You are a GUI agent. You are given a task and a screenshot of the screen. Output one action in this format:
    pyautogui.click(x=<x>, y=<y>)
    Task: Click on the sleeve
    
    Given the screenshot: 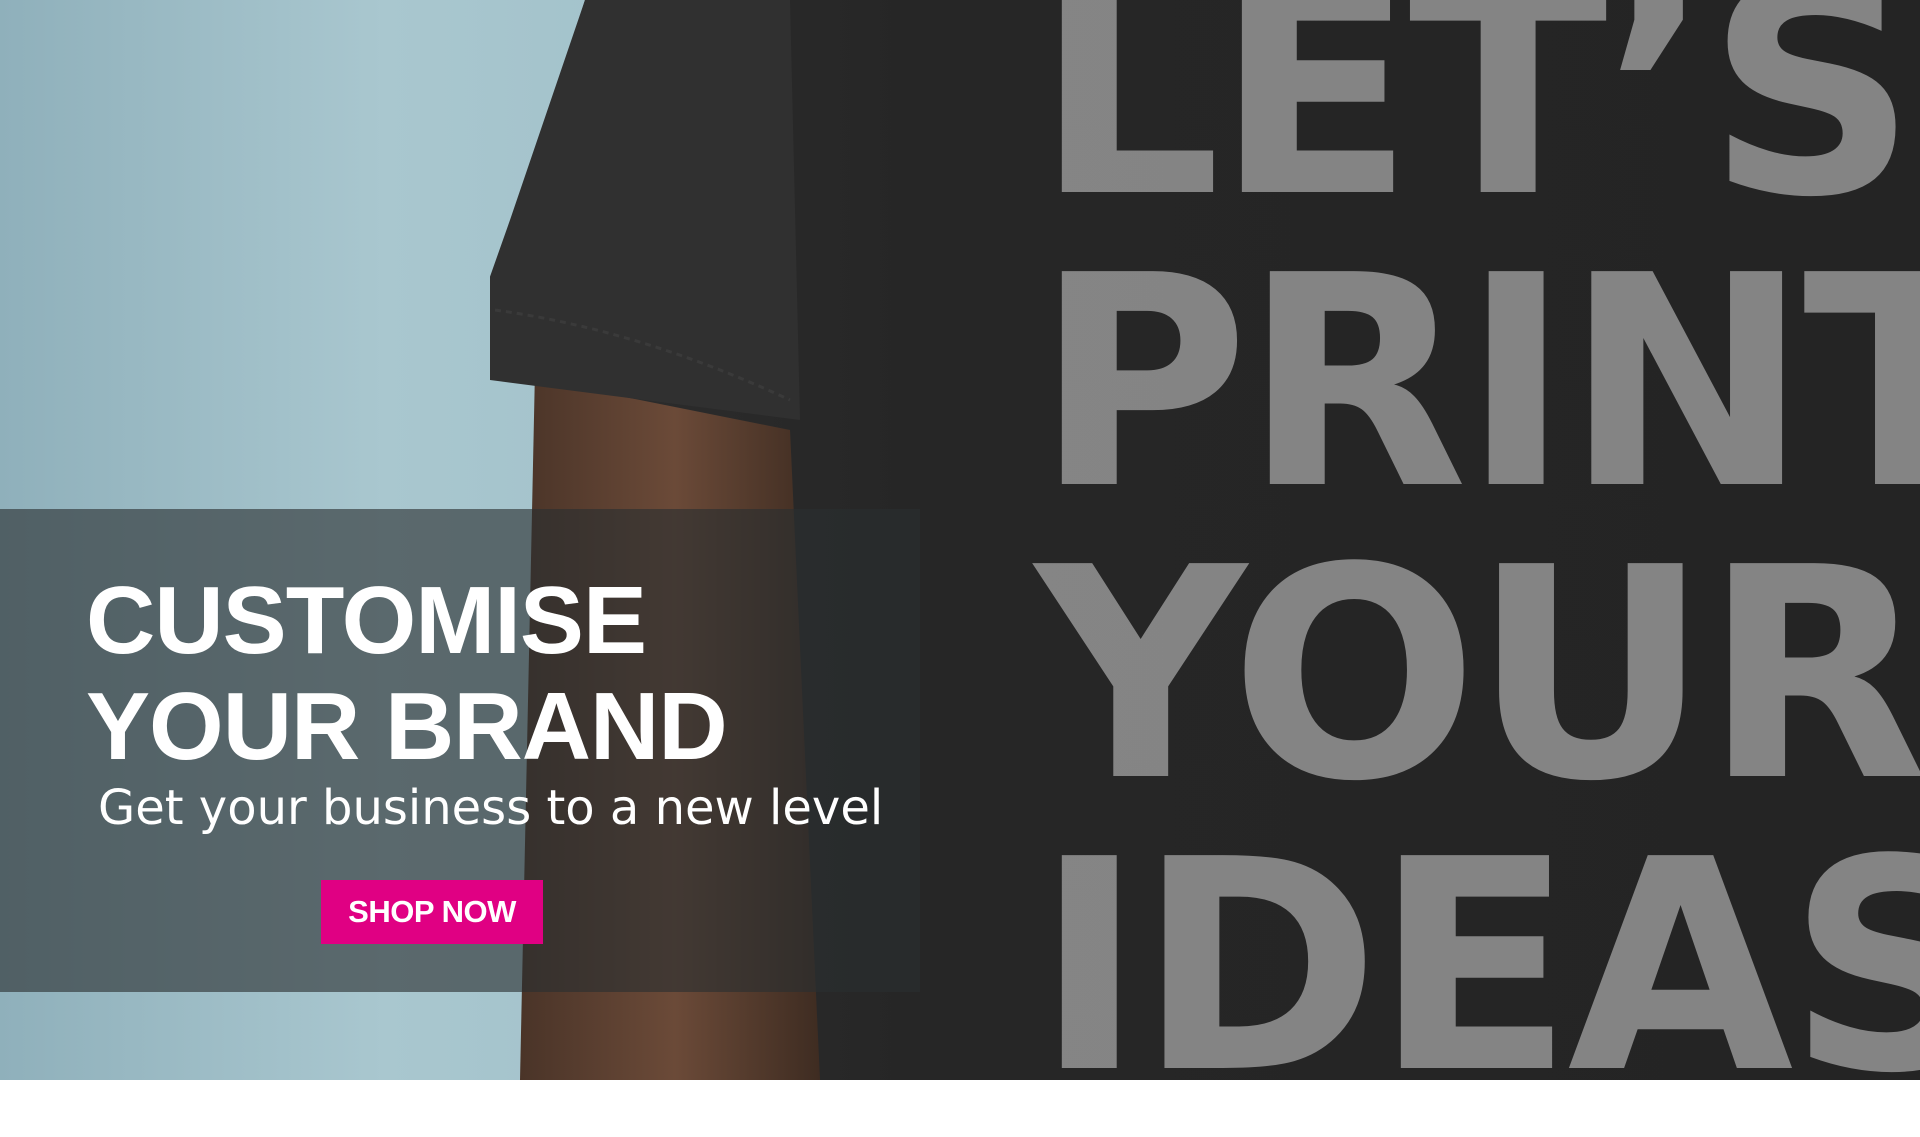 What is the action you would take?
    pyautogui.click(x=645, y=210)
    